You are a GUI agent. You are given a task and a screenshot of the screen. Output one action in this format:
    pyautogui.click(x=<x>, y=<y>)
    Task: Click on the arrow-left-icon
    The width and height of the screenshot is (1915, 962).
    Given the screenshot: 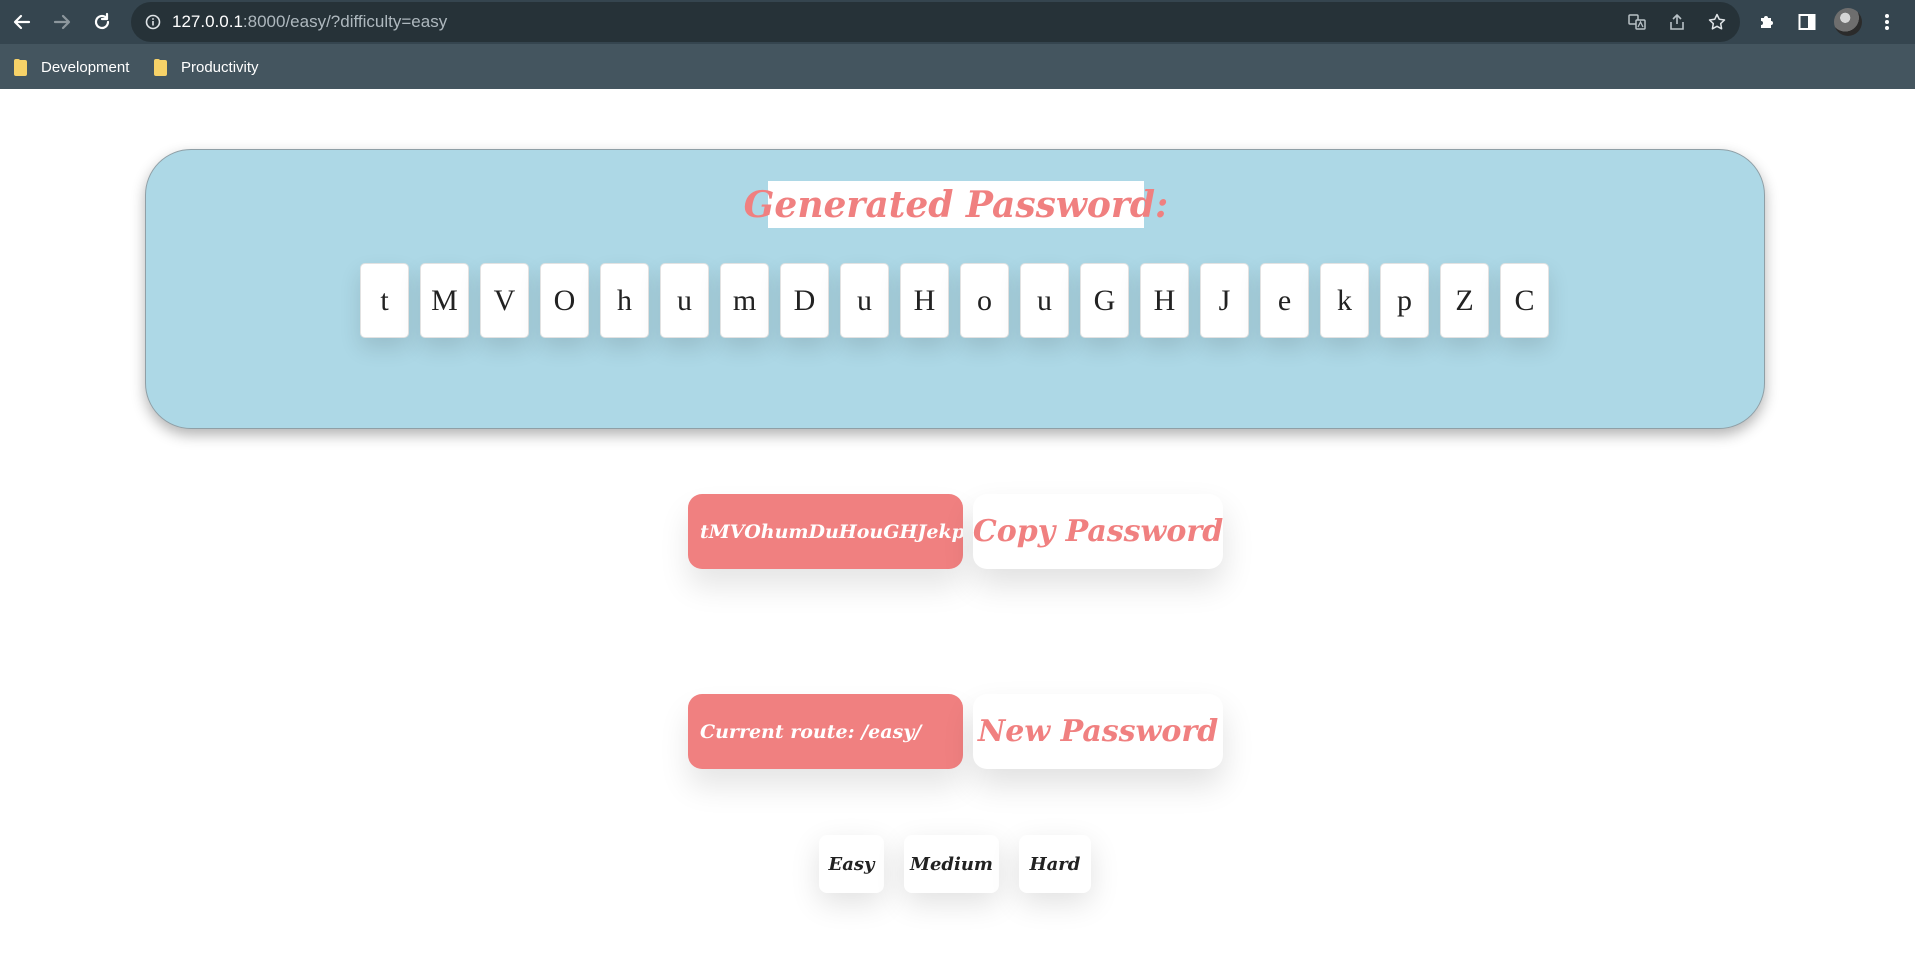 What is the action you would take?
    pyautogui.click(x=22, y=22)
    